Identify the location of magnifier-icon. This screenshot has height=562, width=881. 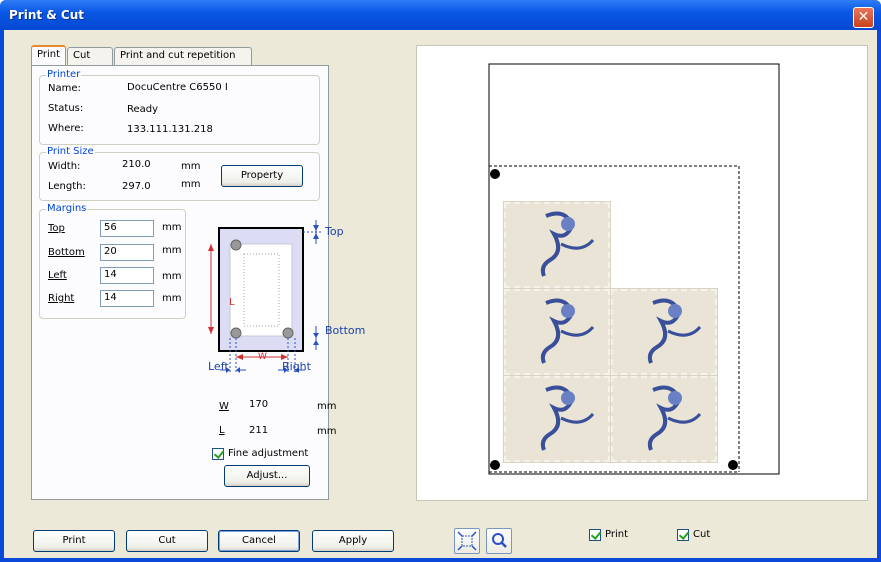
(499, 540).